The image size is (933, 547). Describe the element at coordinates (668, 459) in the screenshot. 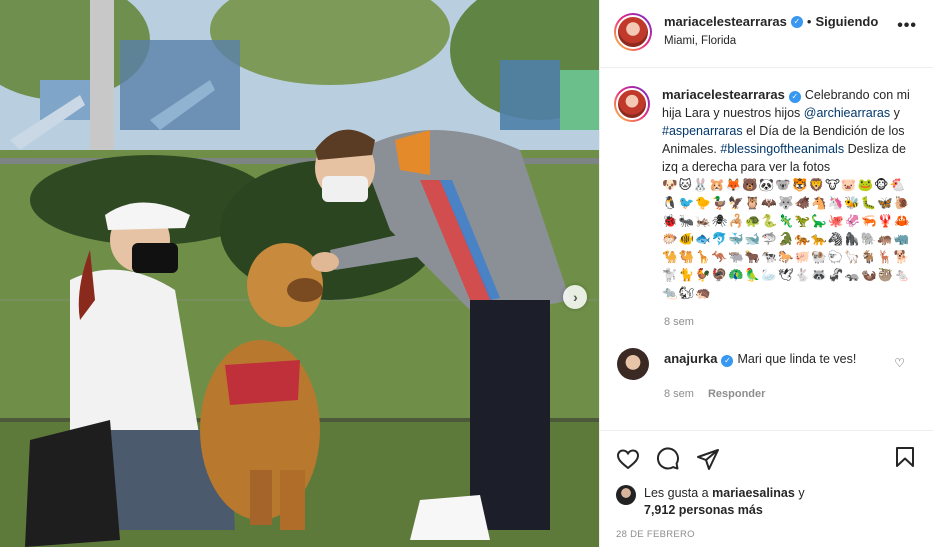

I see `comment-icon` at that location.